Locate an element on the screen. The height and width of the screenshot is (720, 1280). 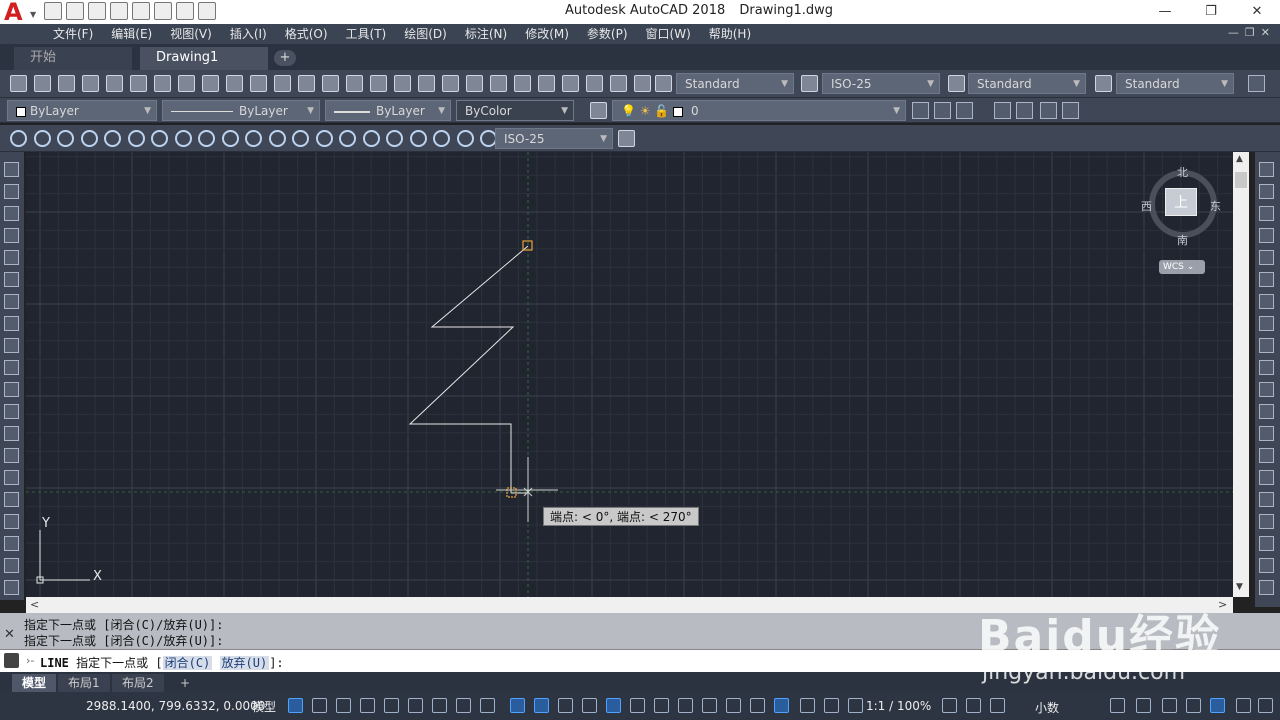
dimension-tool-0-icon is located at coordinates (18, 138).